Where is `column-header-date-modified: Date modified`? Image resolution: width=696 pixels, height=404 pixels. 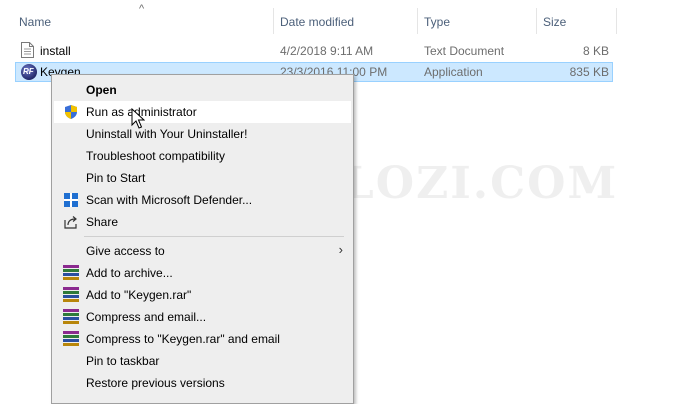 column-header-date-modified: Date modified is located at coordinates (317, 22).